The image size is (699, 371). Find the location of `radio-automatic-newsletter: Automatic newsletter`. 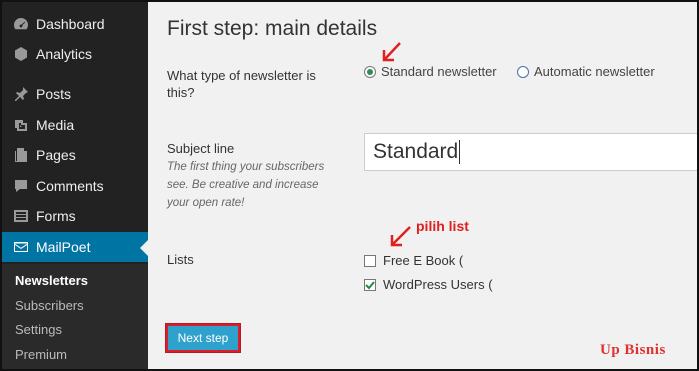

radio-automatic-newsletter: Automatic newsletter is located at coordinates (586, 71).